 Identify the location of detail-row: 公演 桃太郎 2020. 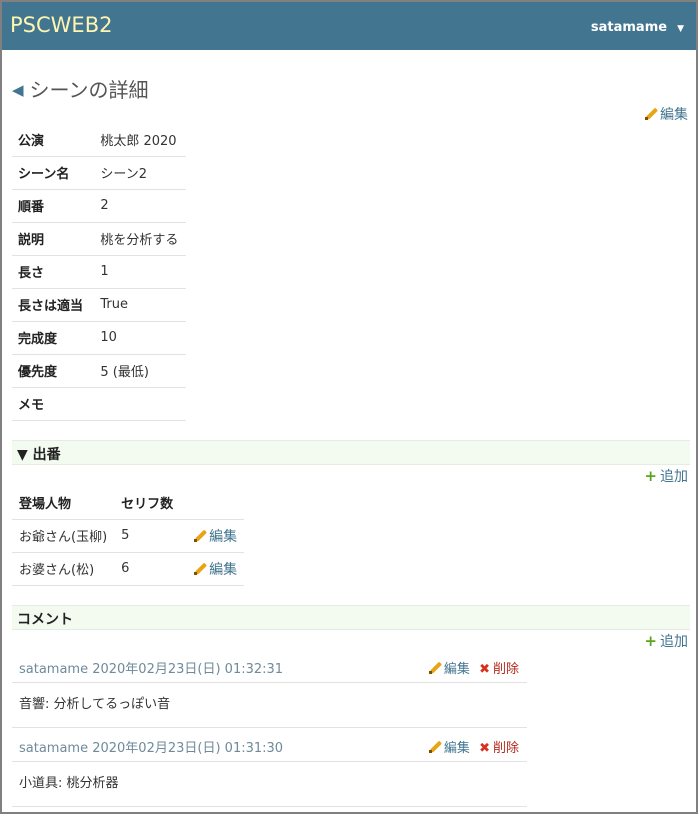
(99, 140).